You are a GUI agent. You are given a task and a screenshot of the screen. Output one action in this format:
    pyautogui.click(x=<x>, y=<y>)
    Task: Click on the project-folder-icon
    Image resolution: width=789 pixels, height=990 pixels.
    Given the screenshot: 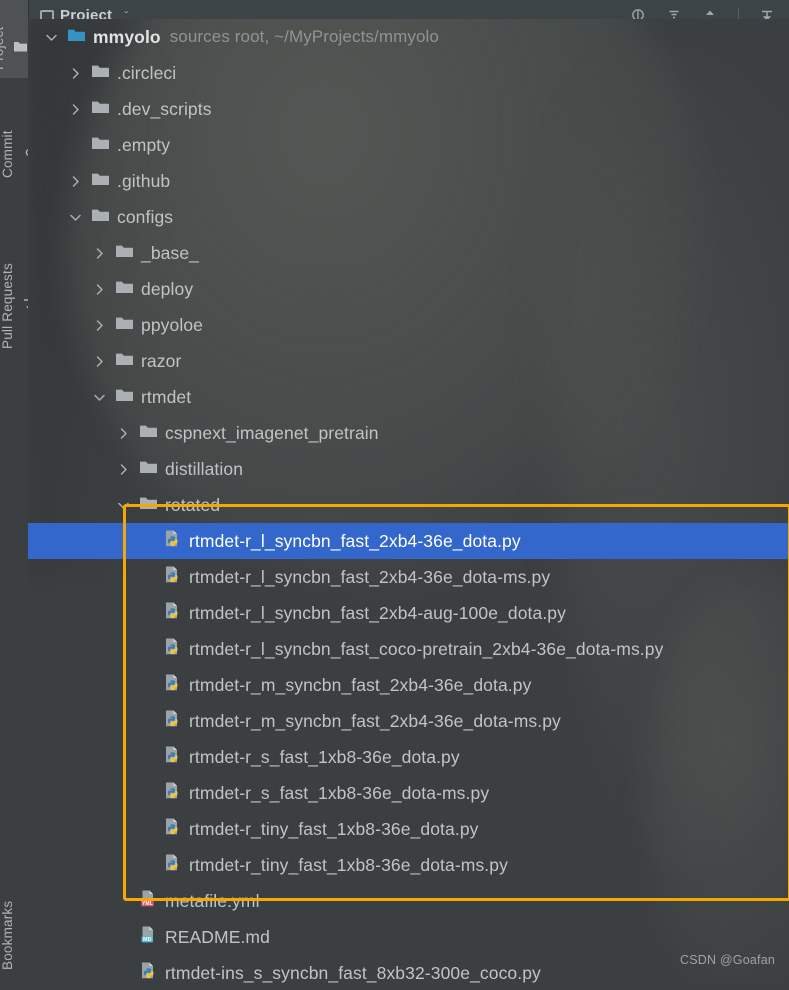 What is the action you would take?
    pyautogui.click(x=20, y=48)
    